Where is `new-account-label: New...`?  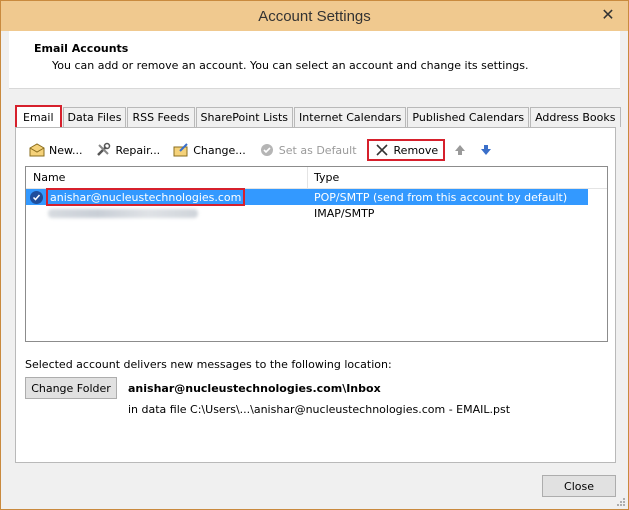
new-account-label: New... is located at coordinates (66, 150).